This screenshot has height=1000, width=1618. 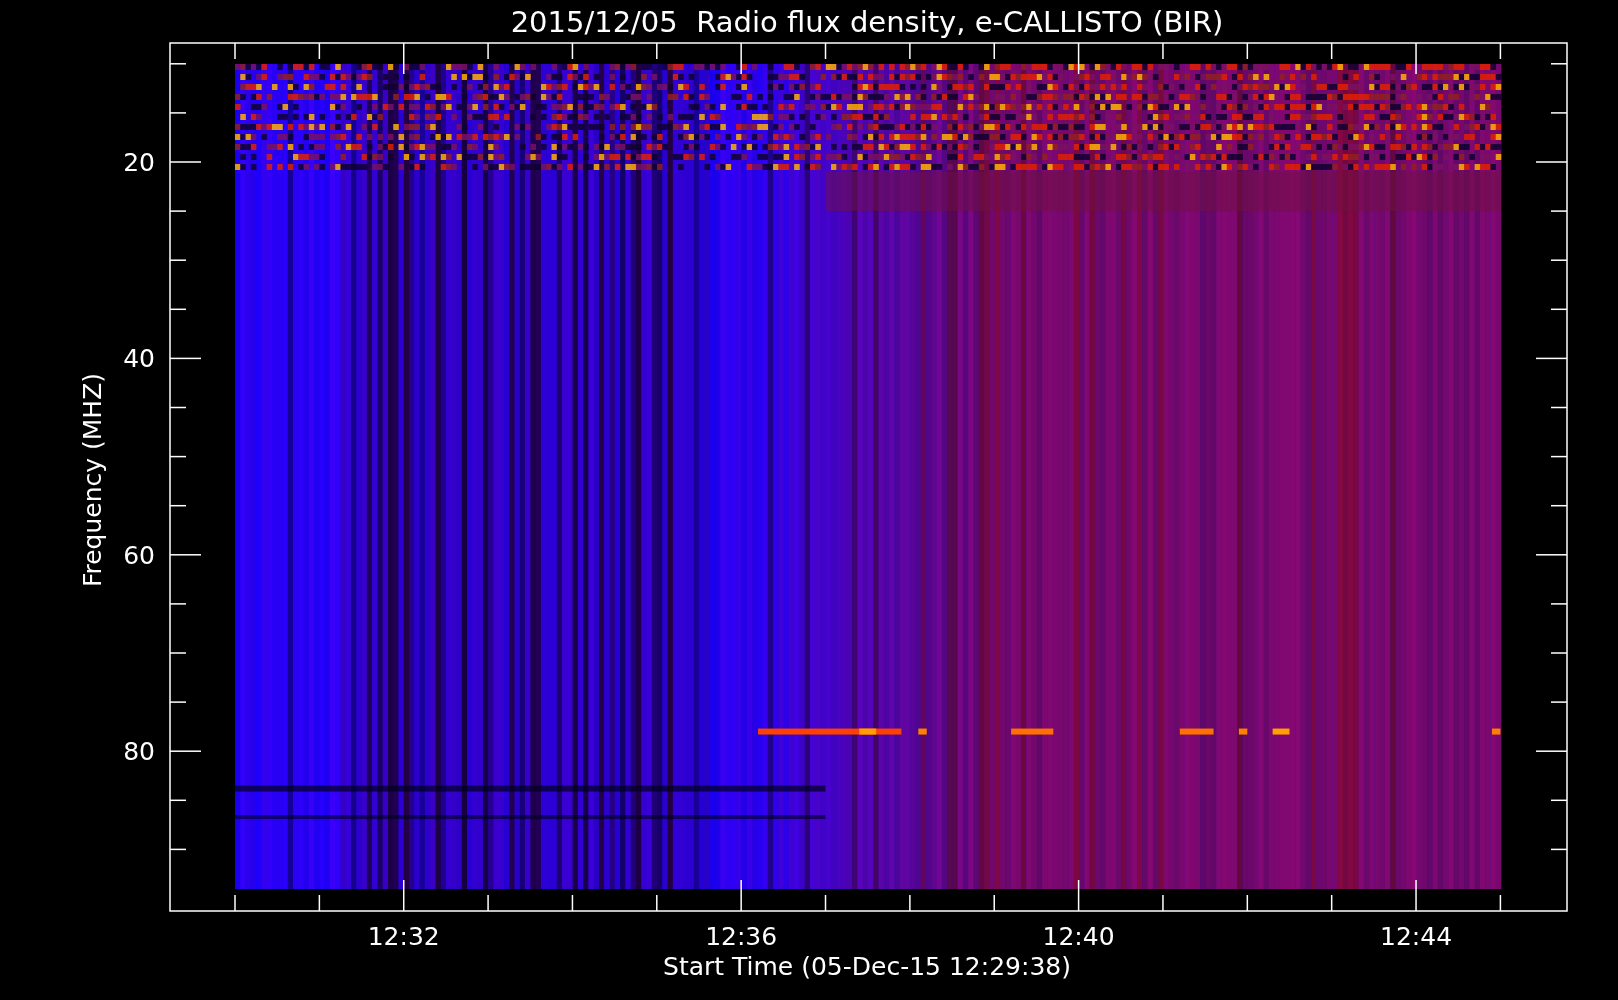 I want to click on axis-label: Frequency (MHZ), so click(x=92, y=480).